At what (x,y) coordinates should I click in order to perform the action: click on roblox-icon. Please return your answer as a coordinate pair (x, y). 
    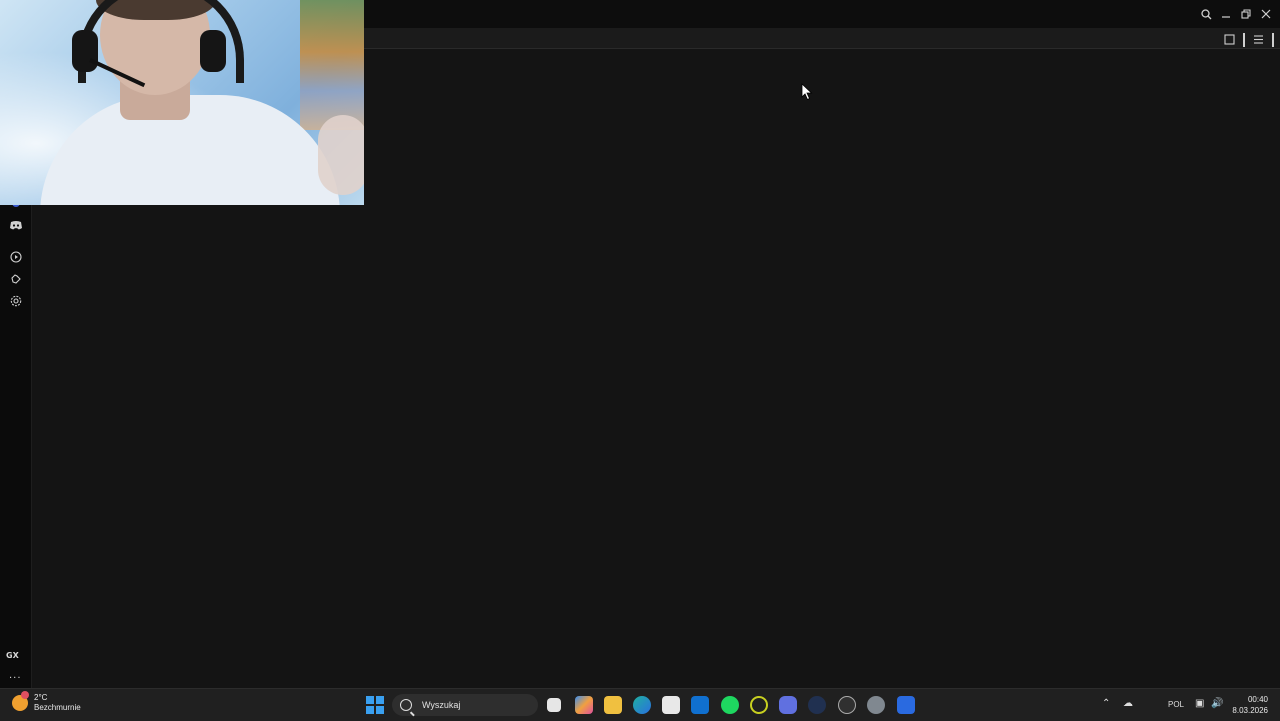
    Looking at the image, I should click on (906, 705).